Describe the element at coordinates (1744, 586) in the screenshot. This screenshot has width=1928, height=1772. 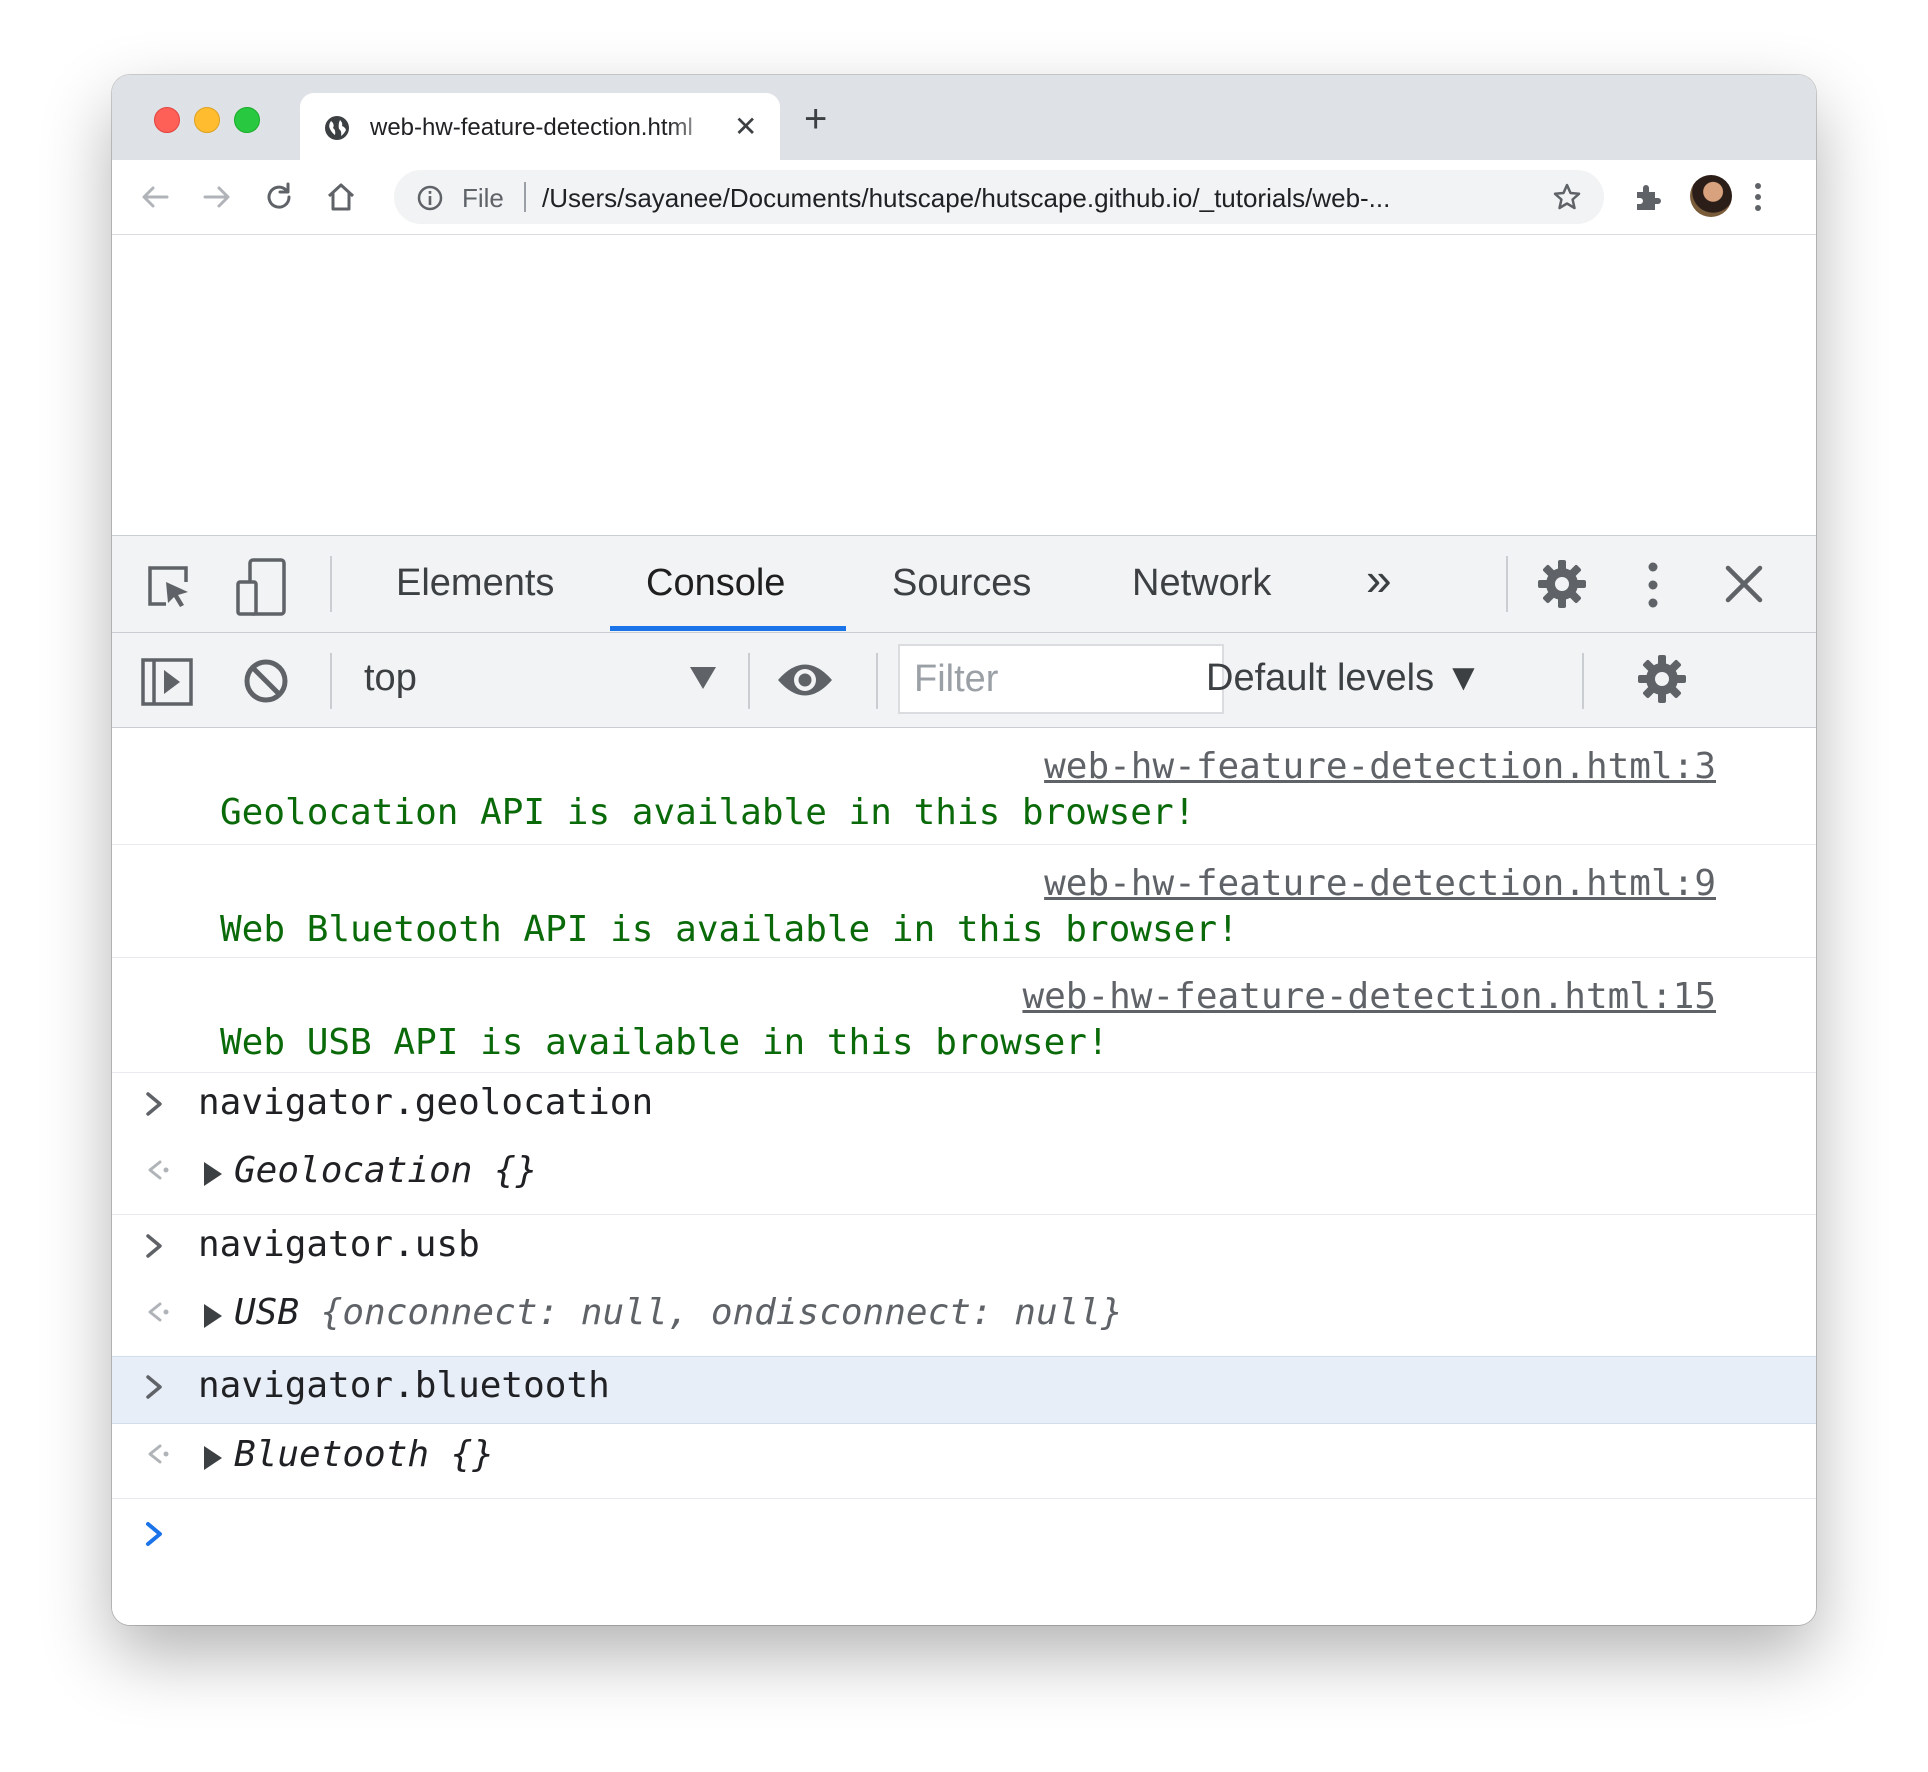
I see `close-icon` at that location.